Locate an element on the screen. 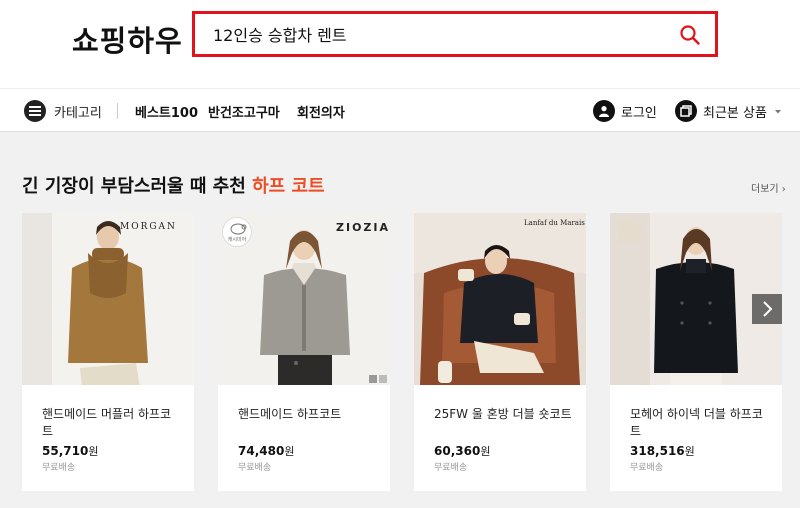  section-title-main: 긴 기장이 부담스러울 때 추천 is located at coordinates (134, 186).